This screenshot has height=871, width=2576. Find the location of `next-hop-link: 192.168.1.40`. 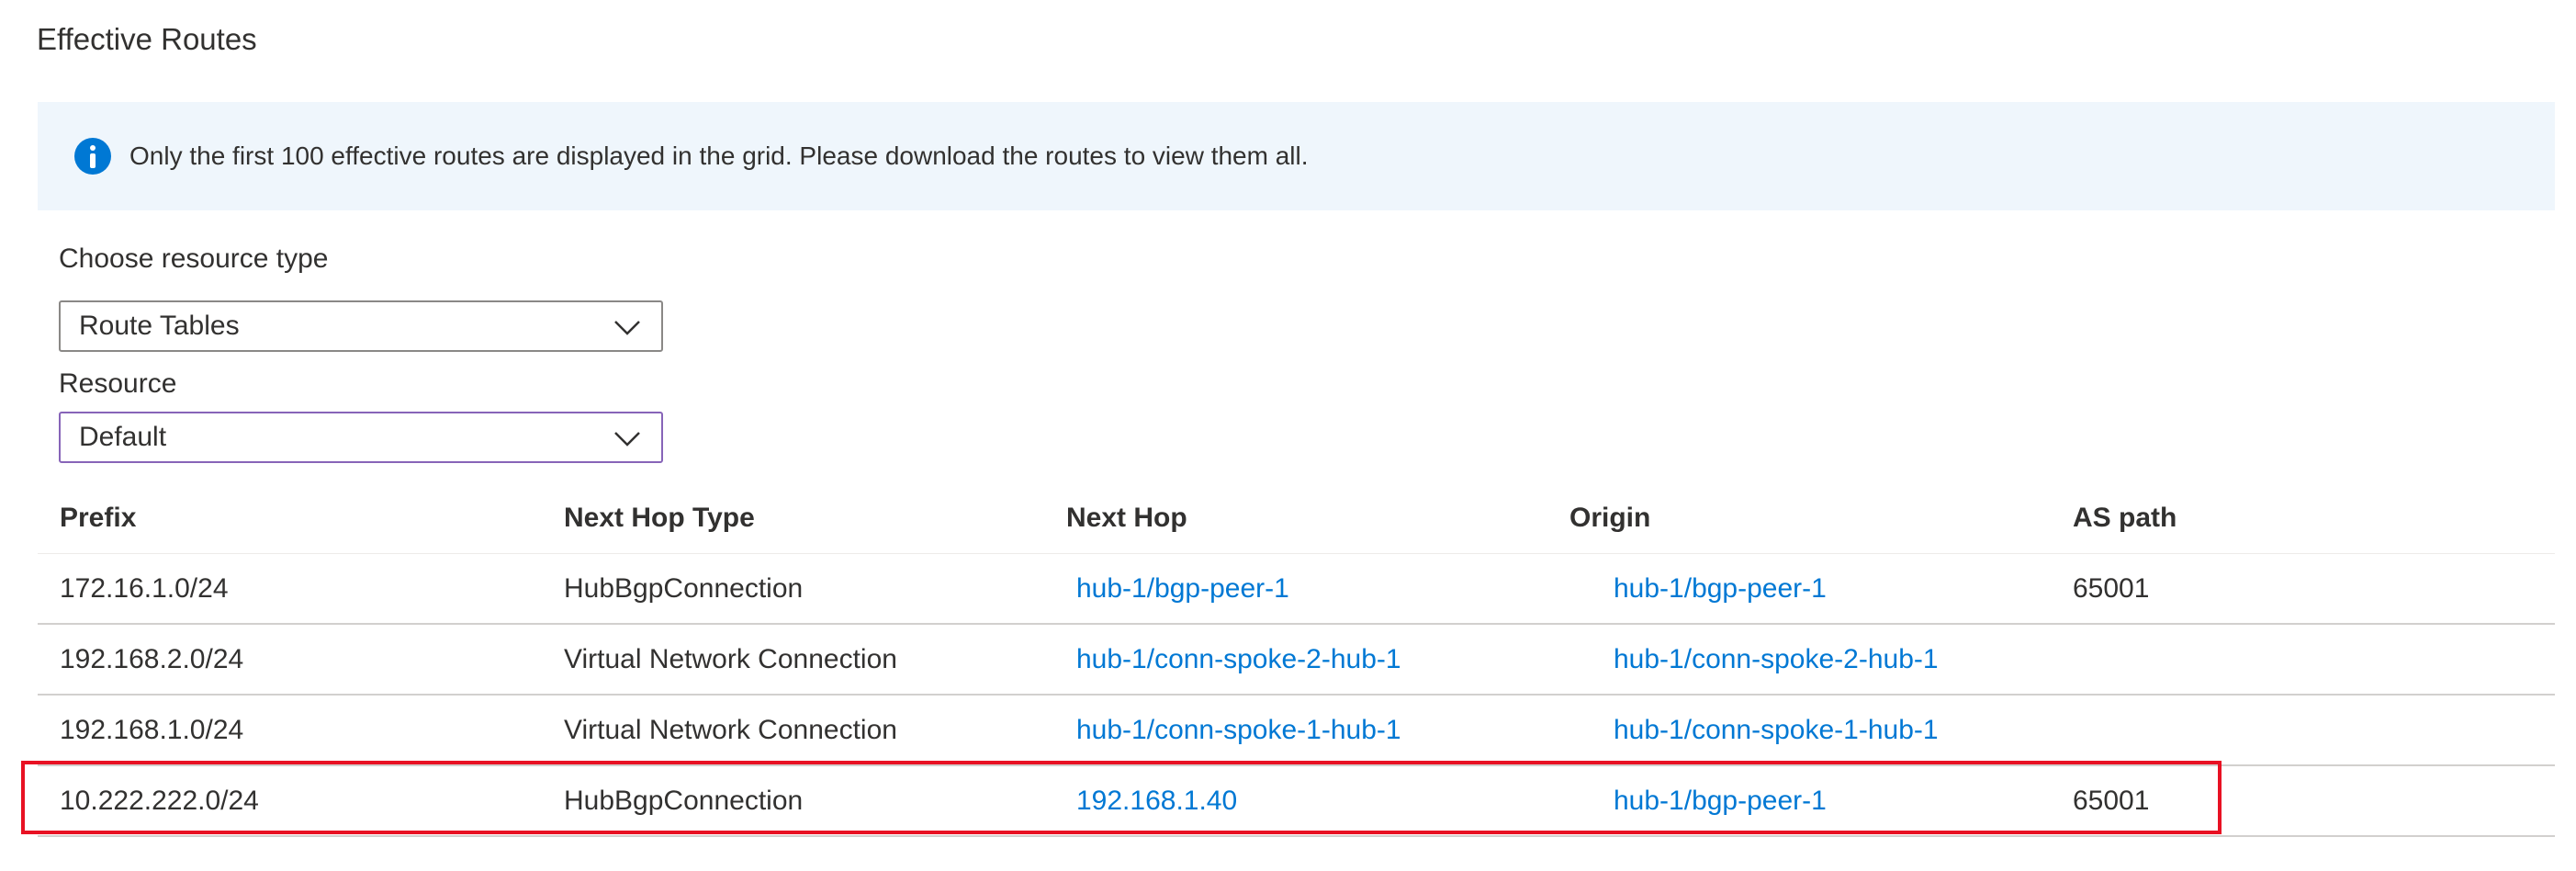

next-hop-link: 192.168.1.40 is located at coordinates (1156, 801).